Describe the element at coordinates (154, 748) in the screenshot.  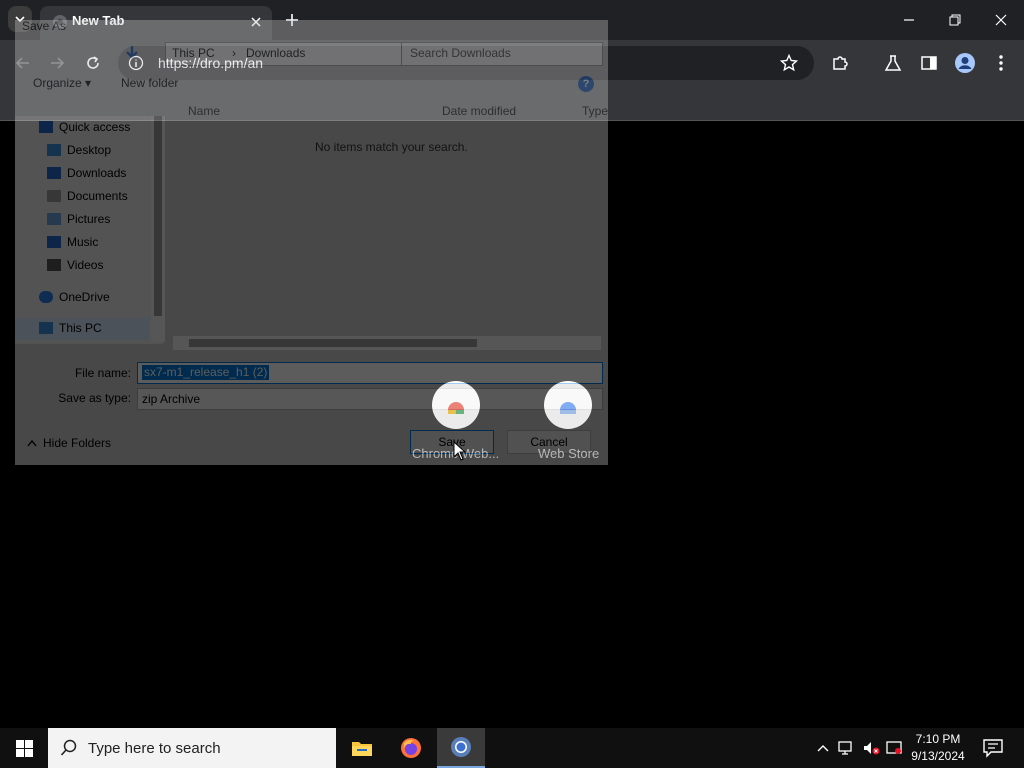
I see `taskbar-search-placeholder: Type here to search` at that location.